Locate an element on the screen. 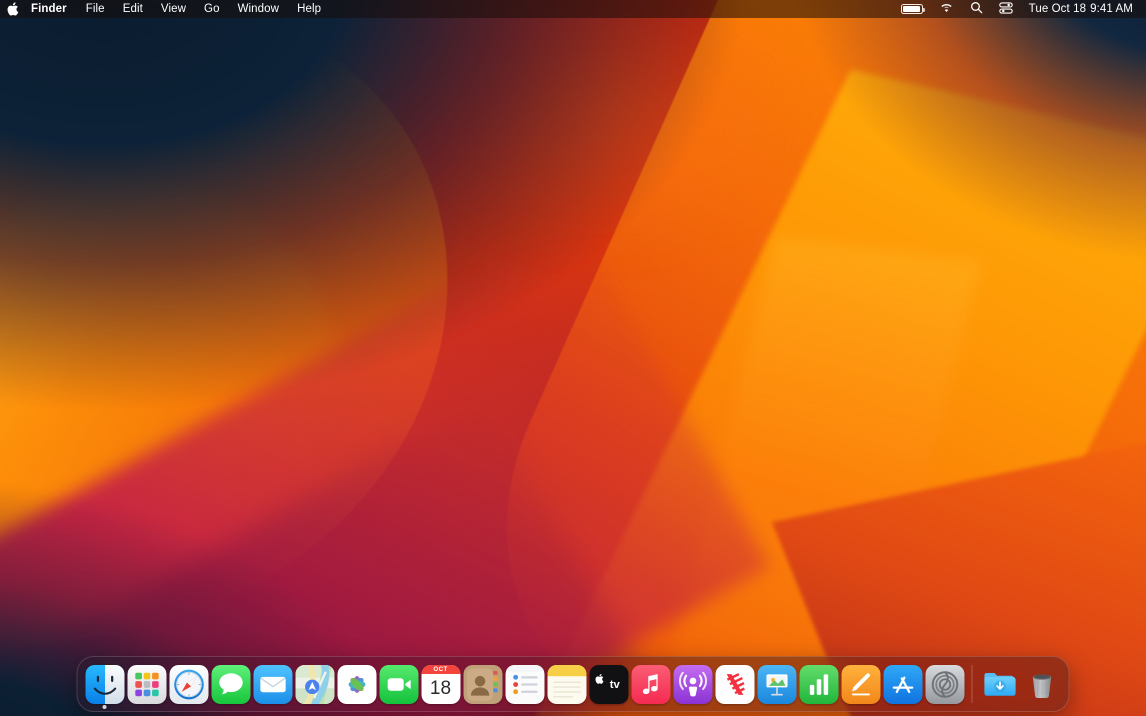  podcasts-icon is located at coordinates (692, 684).